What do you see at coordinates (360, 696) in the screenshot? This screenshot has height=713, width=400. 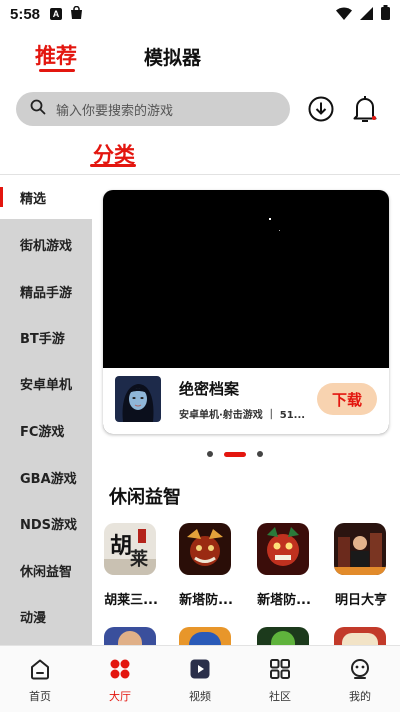 I see `nav-label: 我的` at bounding box center [360, 696].